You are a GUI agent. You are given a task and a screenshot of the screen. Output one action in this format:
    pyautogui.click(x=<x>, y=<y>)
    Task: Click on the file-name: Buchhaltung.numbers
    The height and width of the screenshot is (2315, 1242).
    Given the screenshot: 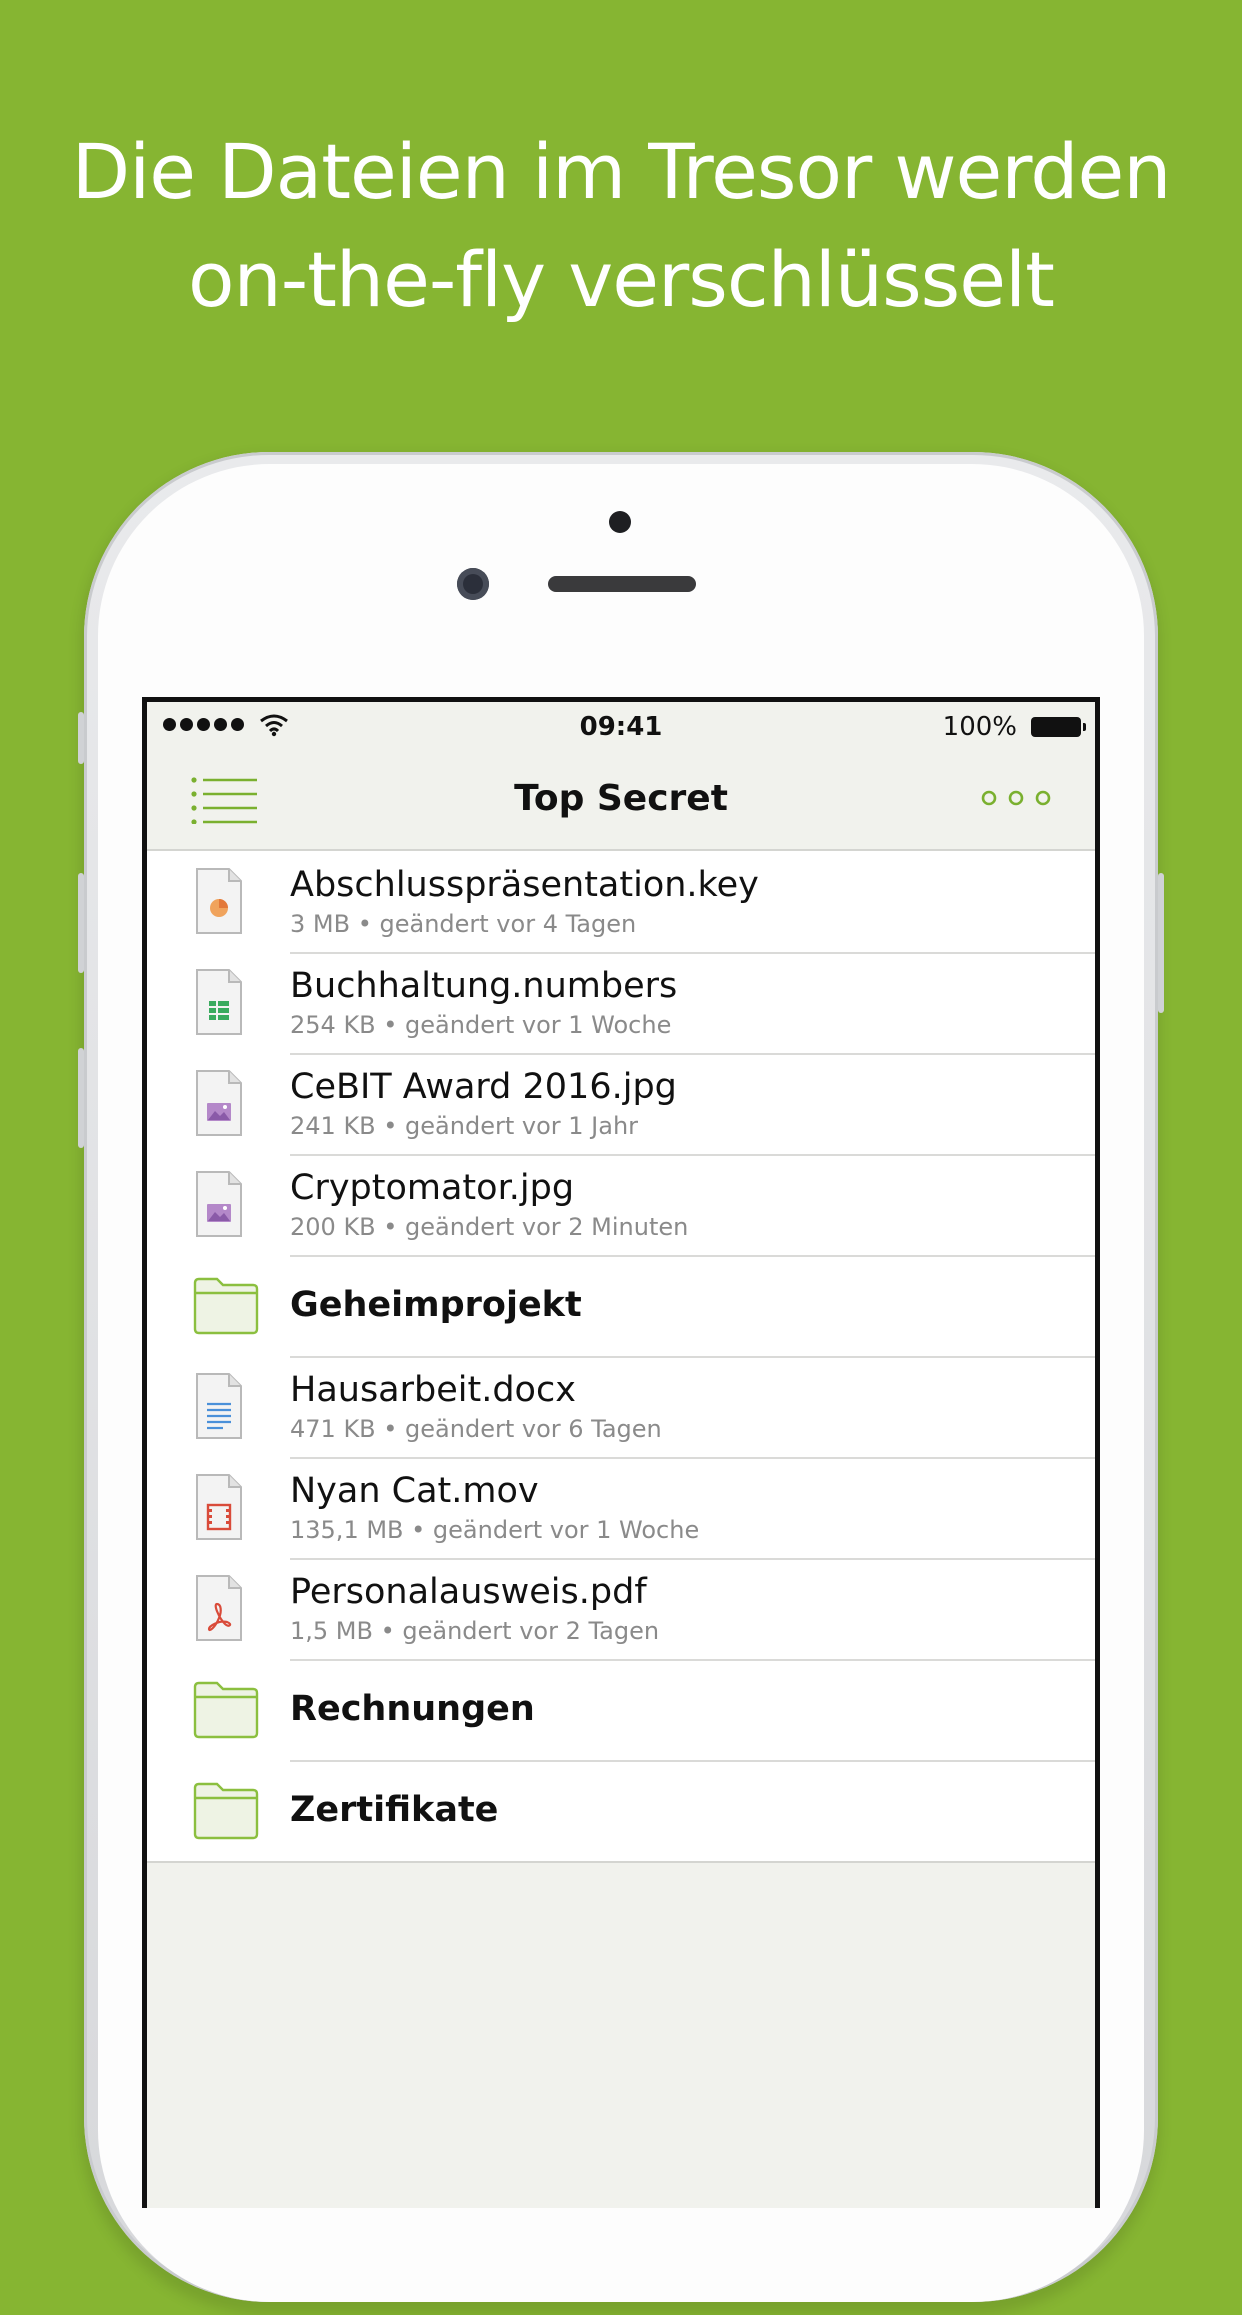 What is the action you would take?
    pyautogui.click(x=484, y=986)
    